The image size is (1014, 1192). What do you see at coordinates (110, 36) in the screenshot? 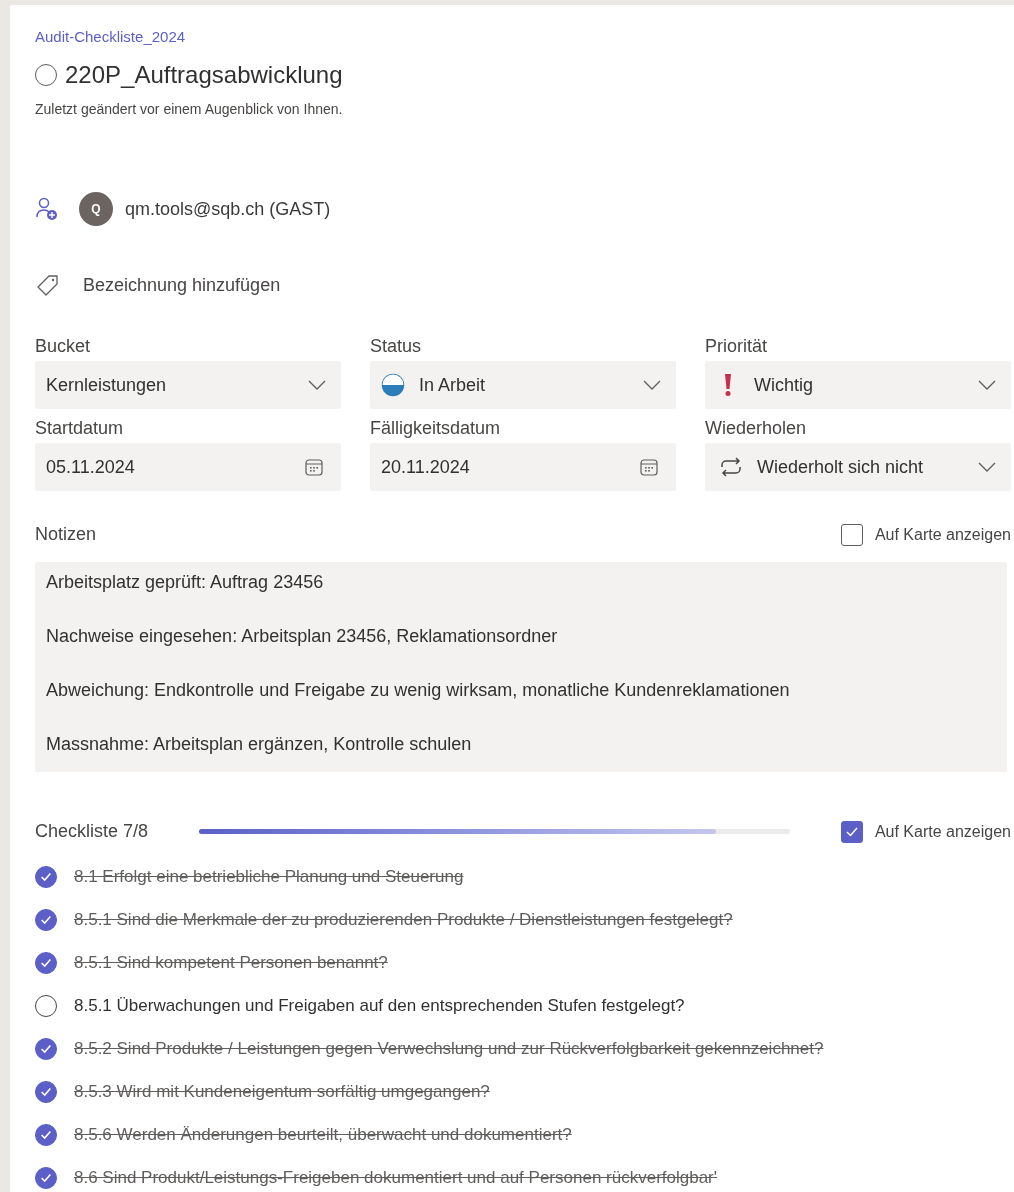
I see `plan-link: Audit-Checkliste_2024` at bounding box center [110, 36].